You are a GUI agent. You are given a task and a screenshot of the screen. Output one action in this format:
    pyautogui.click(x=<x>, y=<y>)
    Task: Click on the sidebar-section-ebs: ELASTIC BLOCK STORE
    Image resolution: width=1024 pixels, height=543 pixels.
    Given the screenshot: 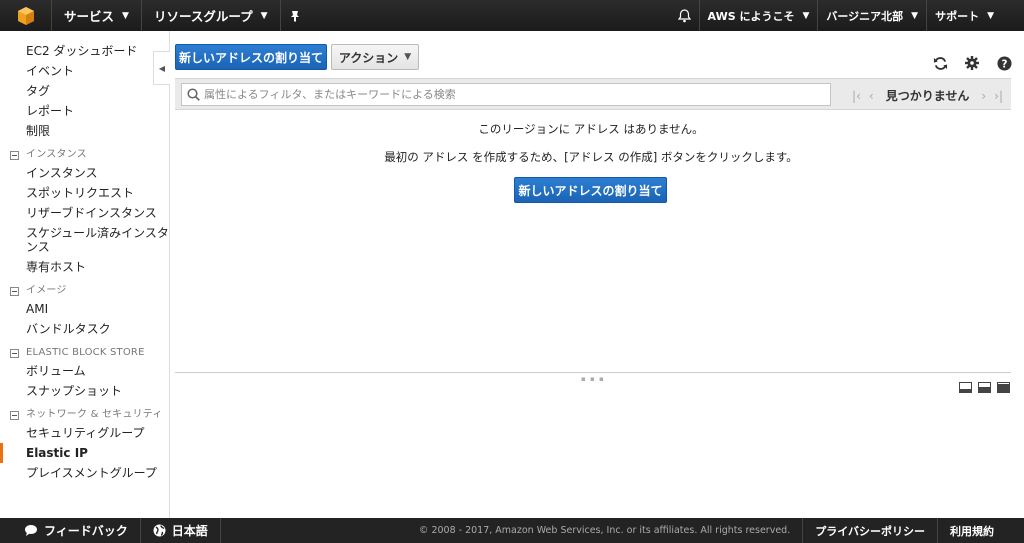 What is the action you would take?
    pyautogui.click(x=84, y=350)
    